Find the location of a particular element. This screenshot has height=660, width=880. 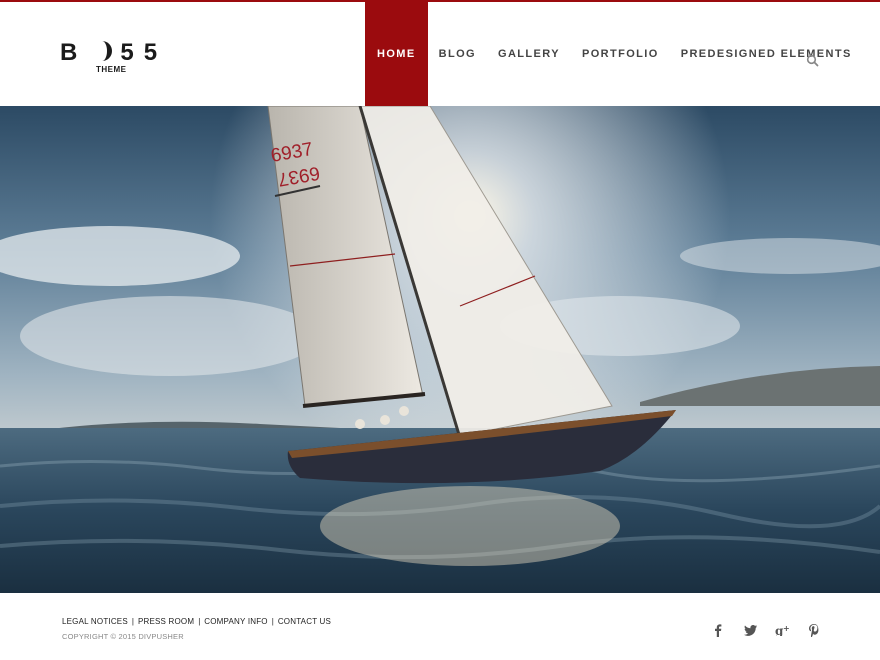

social-links: g + is located at coordinates (766, 630).